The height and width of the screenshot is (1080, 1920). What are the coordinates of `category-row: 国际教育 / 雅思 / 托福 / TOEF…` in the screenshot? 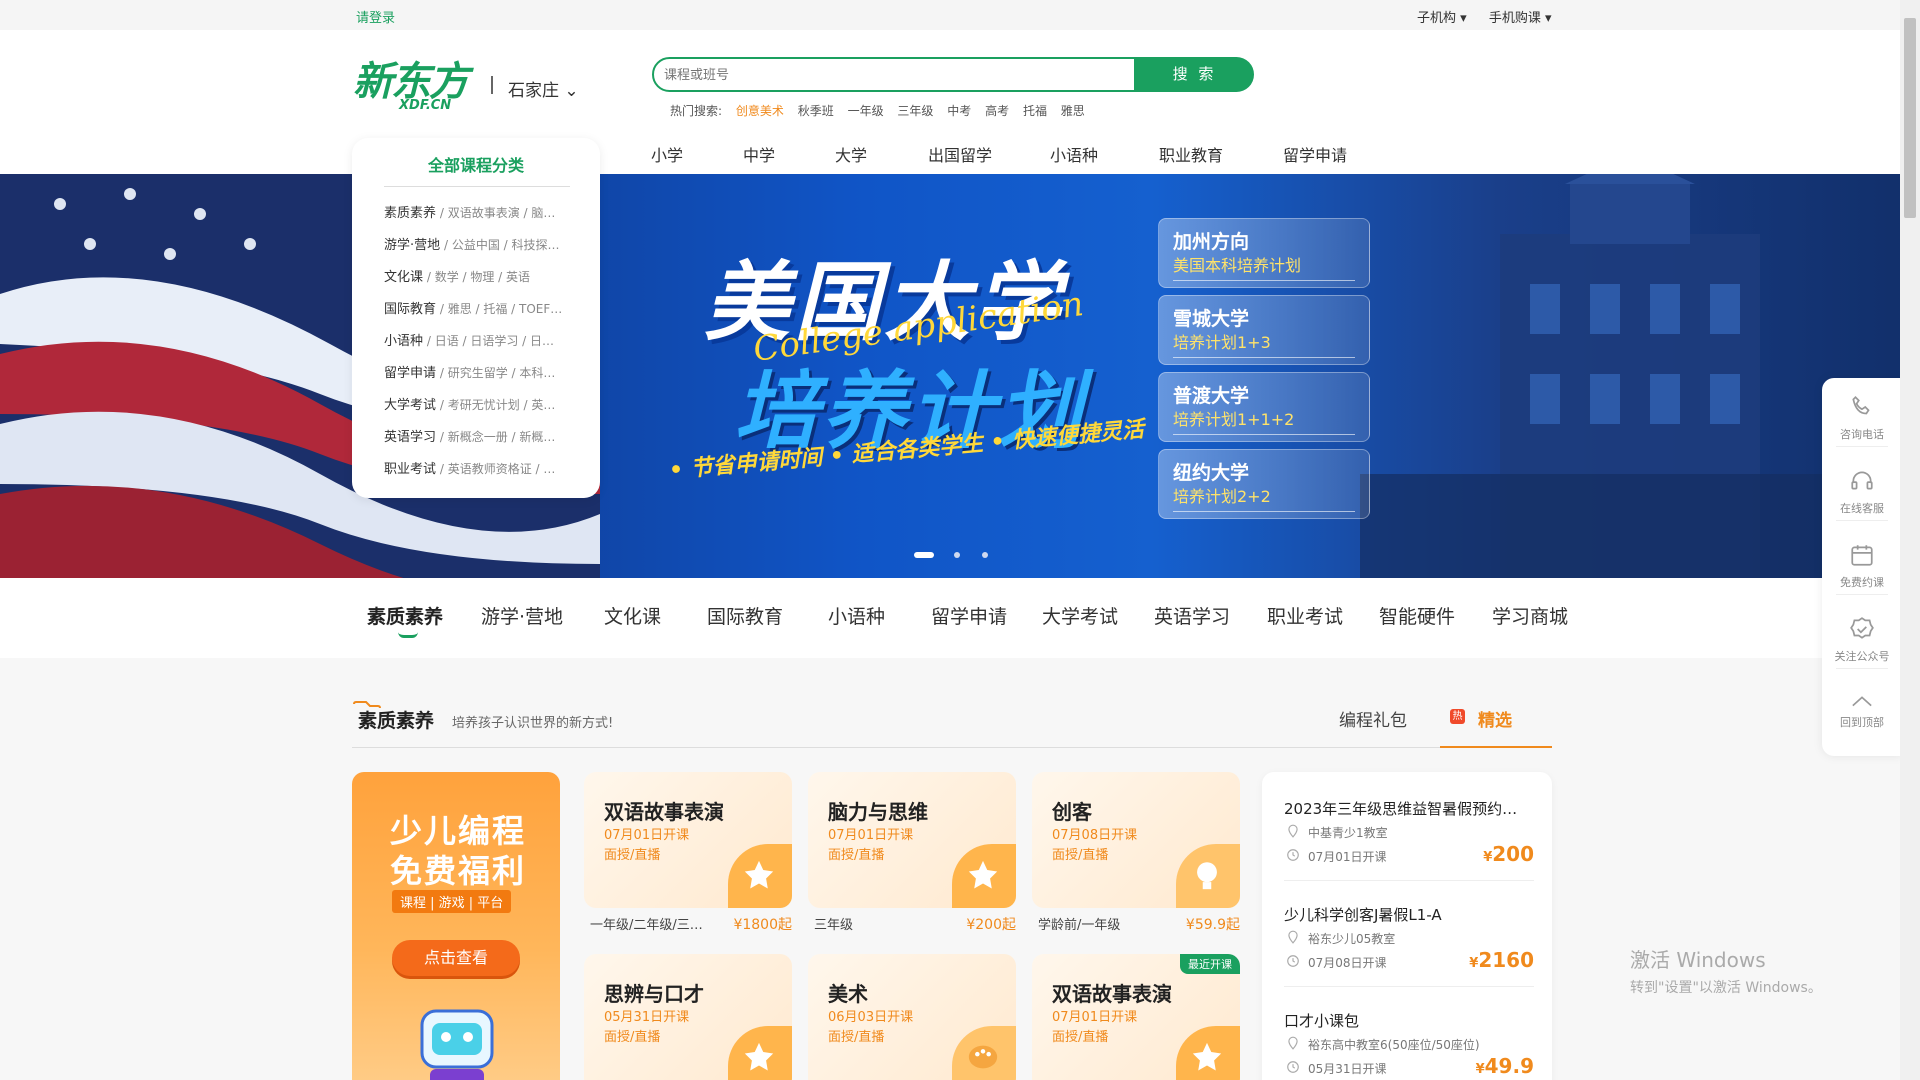 It's located at (484, 307).